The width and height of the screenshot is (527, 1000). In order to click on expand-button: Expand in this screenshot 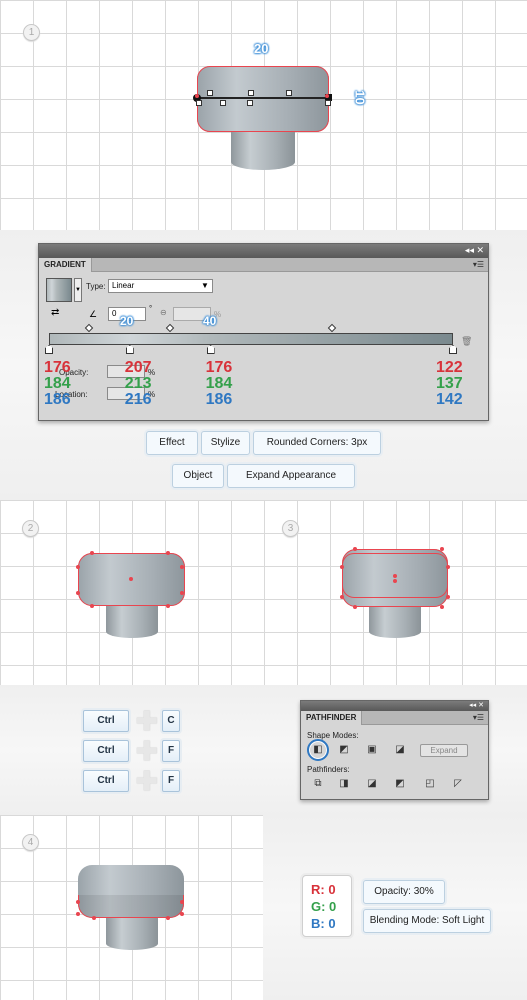, I will do `click(444, 750)`.